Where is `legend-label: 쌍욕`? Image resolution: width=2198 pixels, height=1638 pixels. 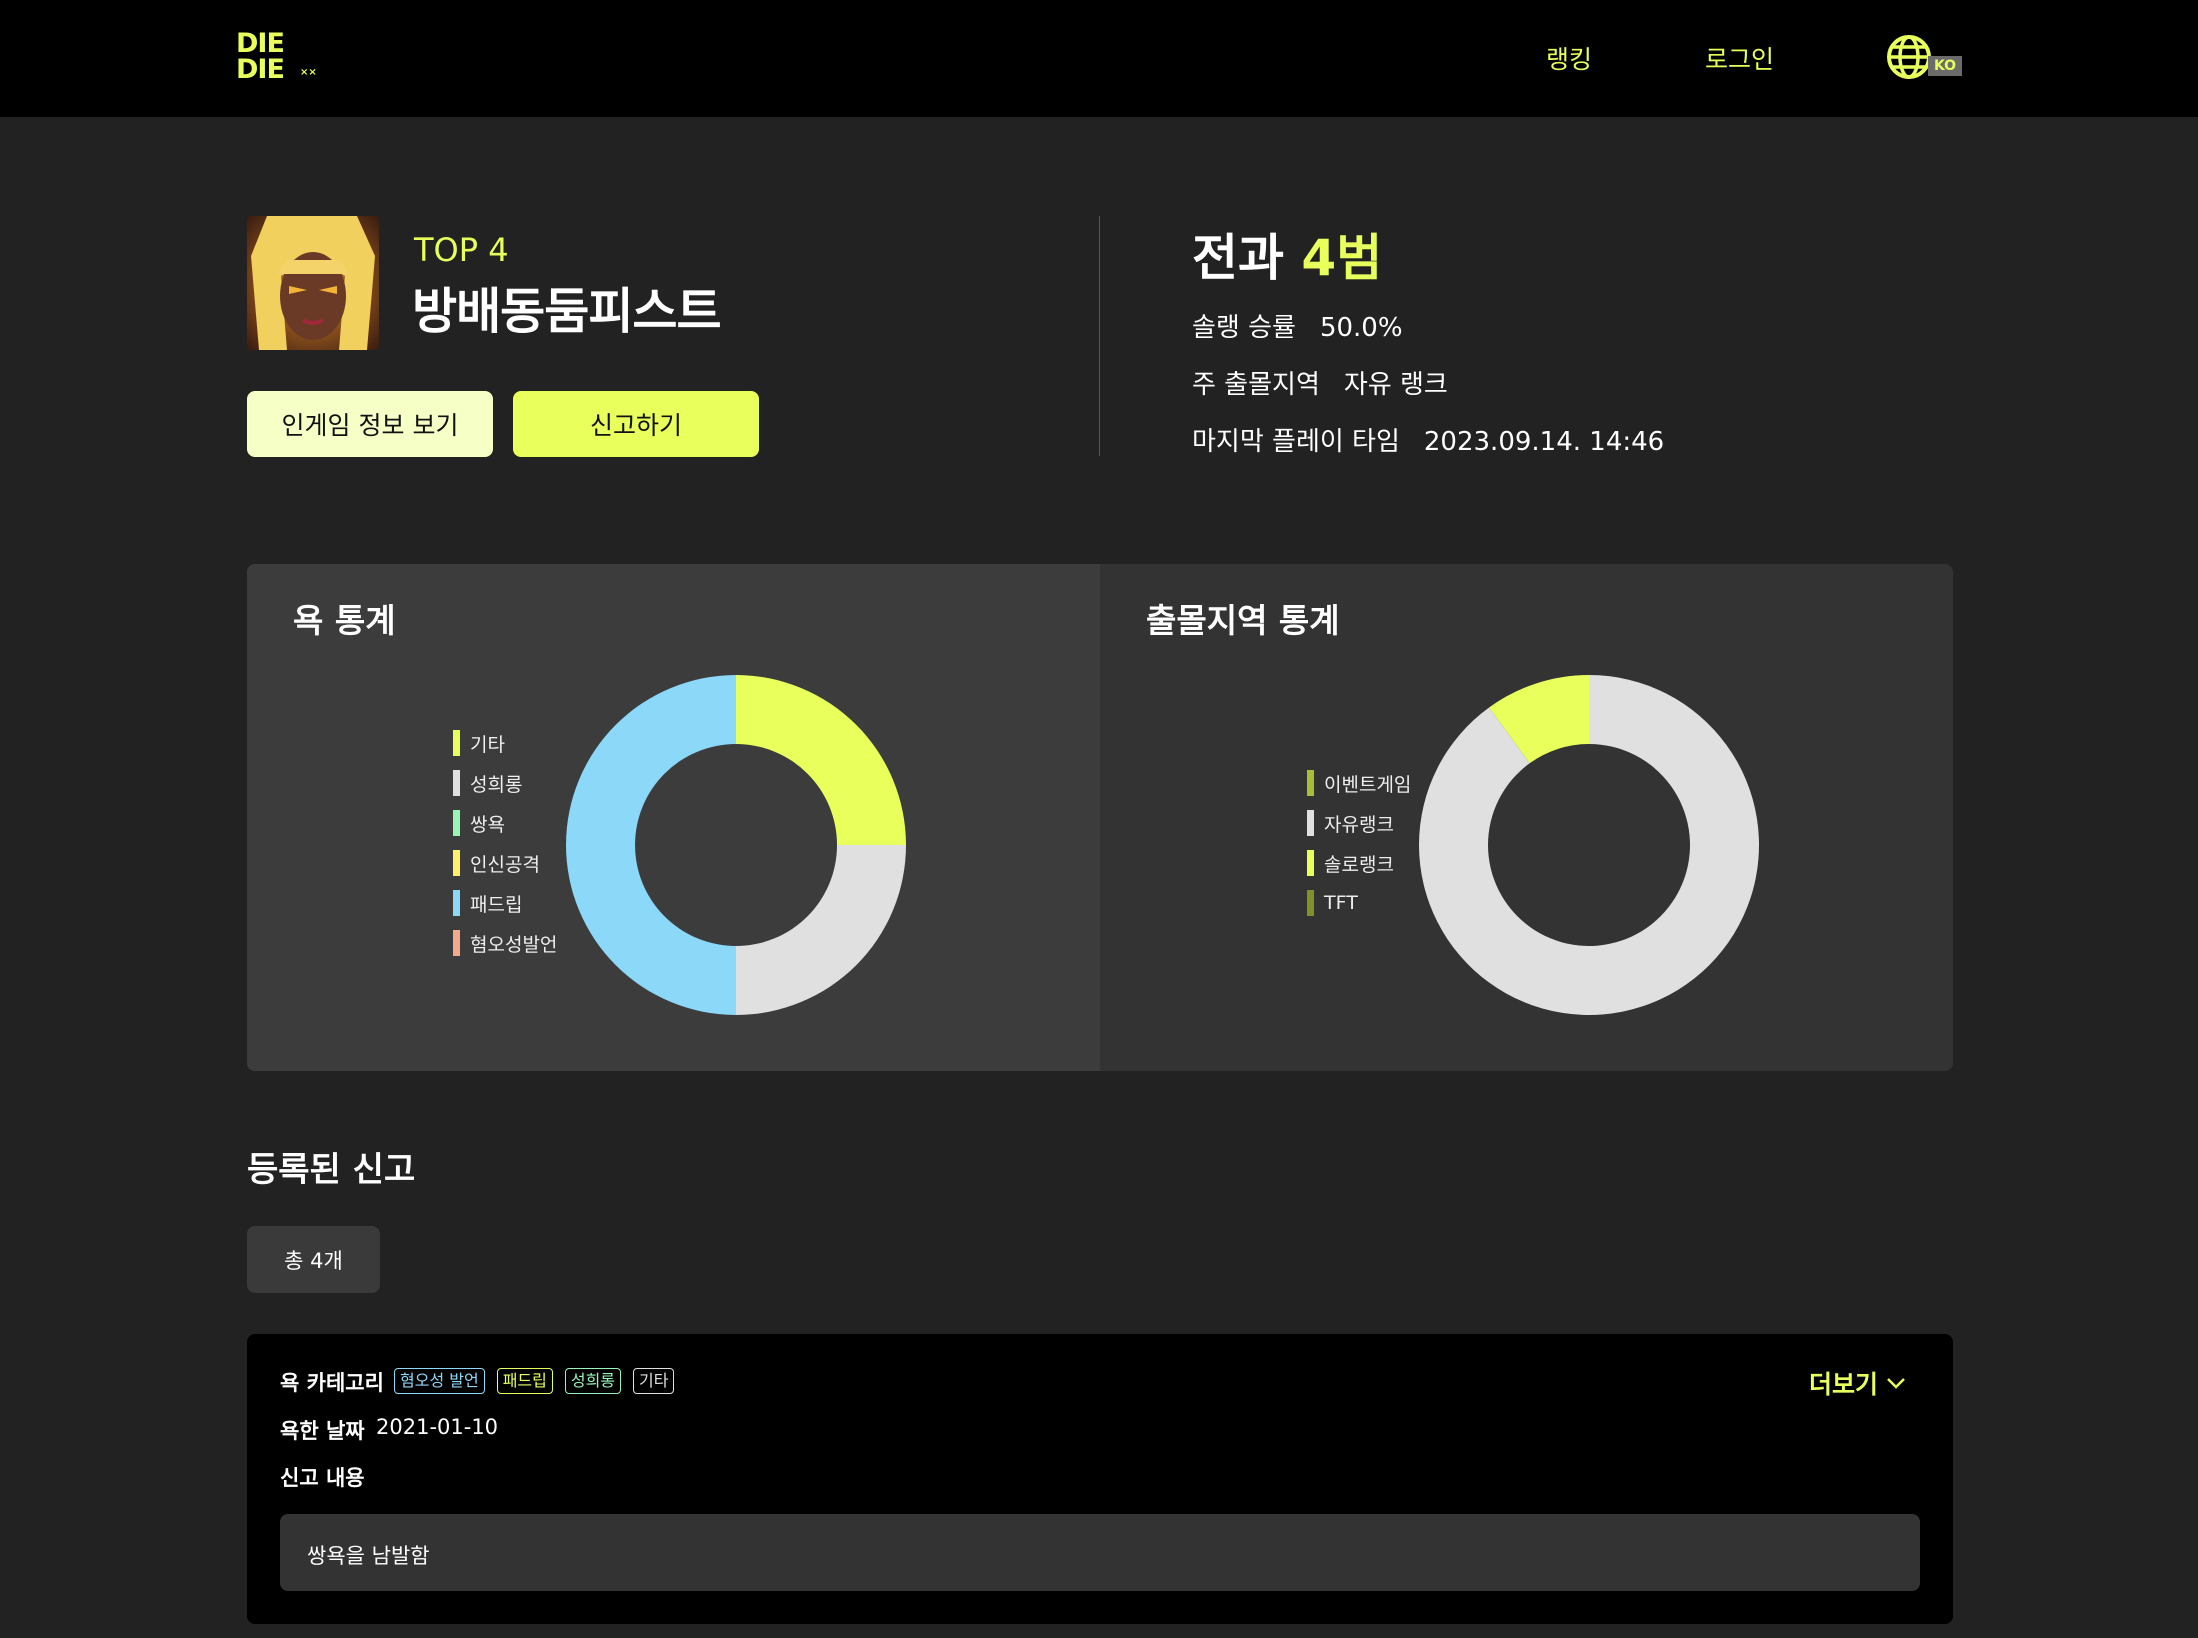
legend-label: 쌍욕 is located at coordinates (487, 824).